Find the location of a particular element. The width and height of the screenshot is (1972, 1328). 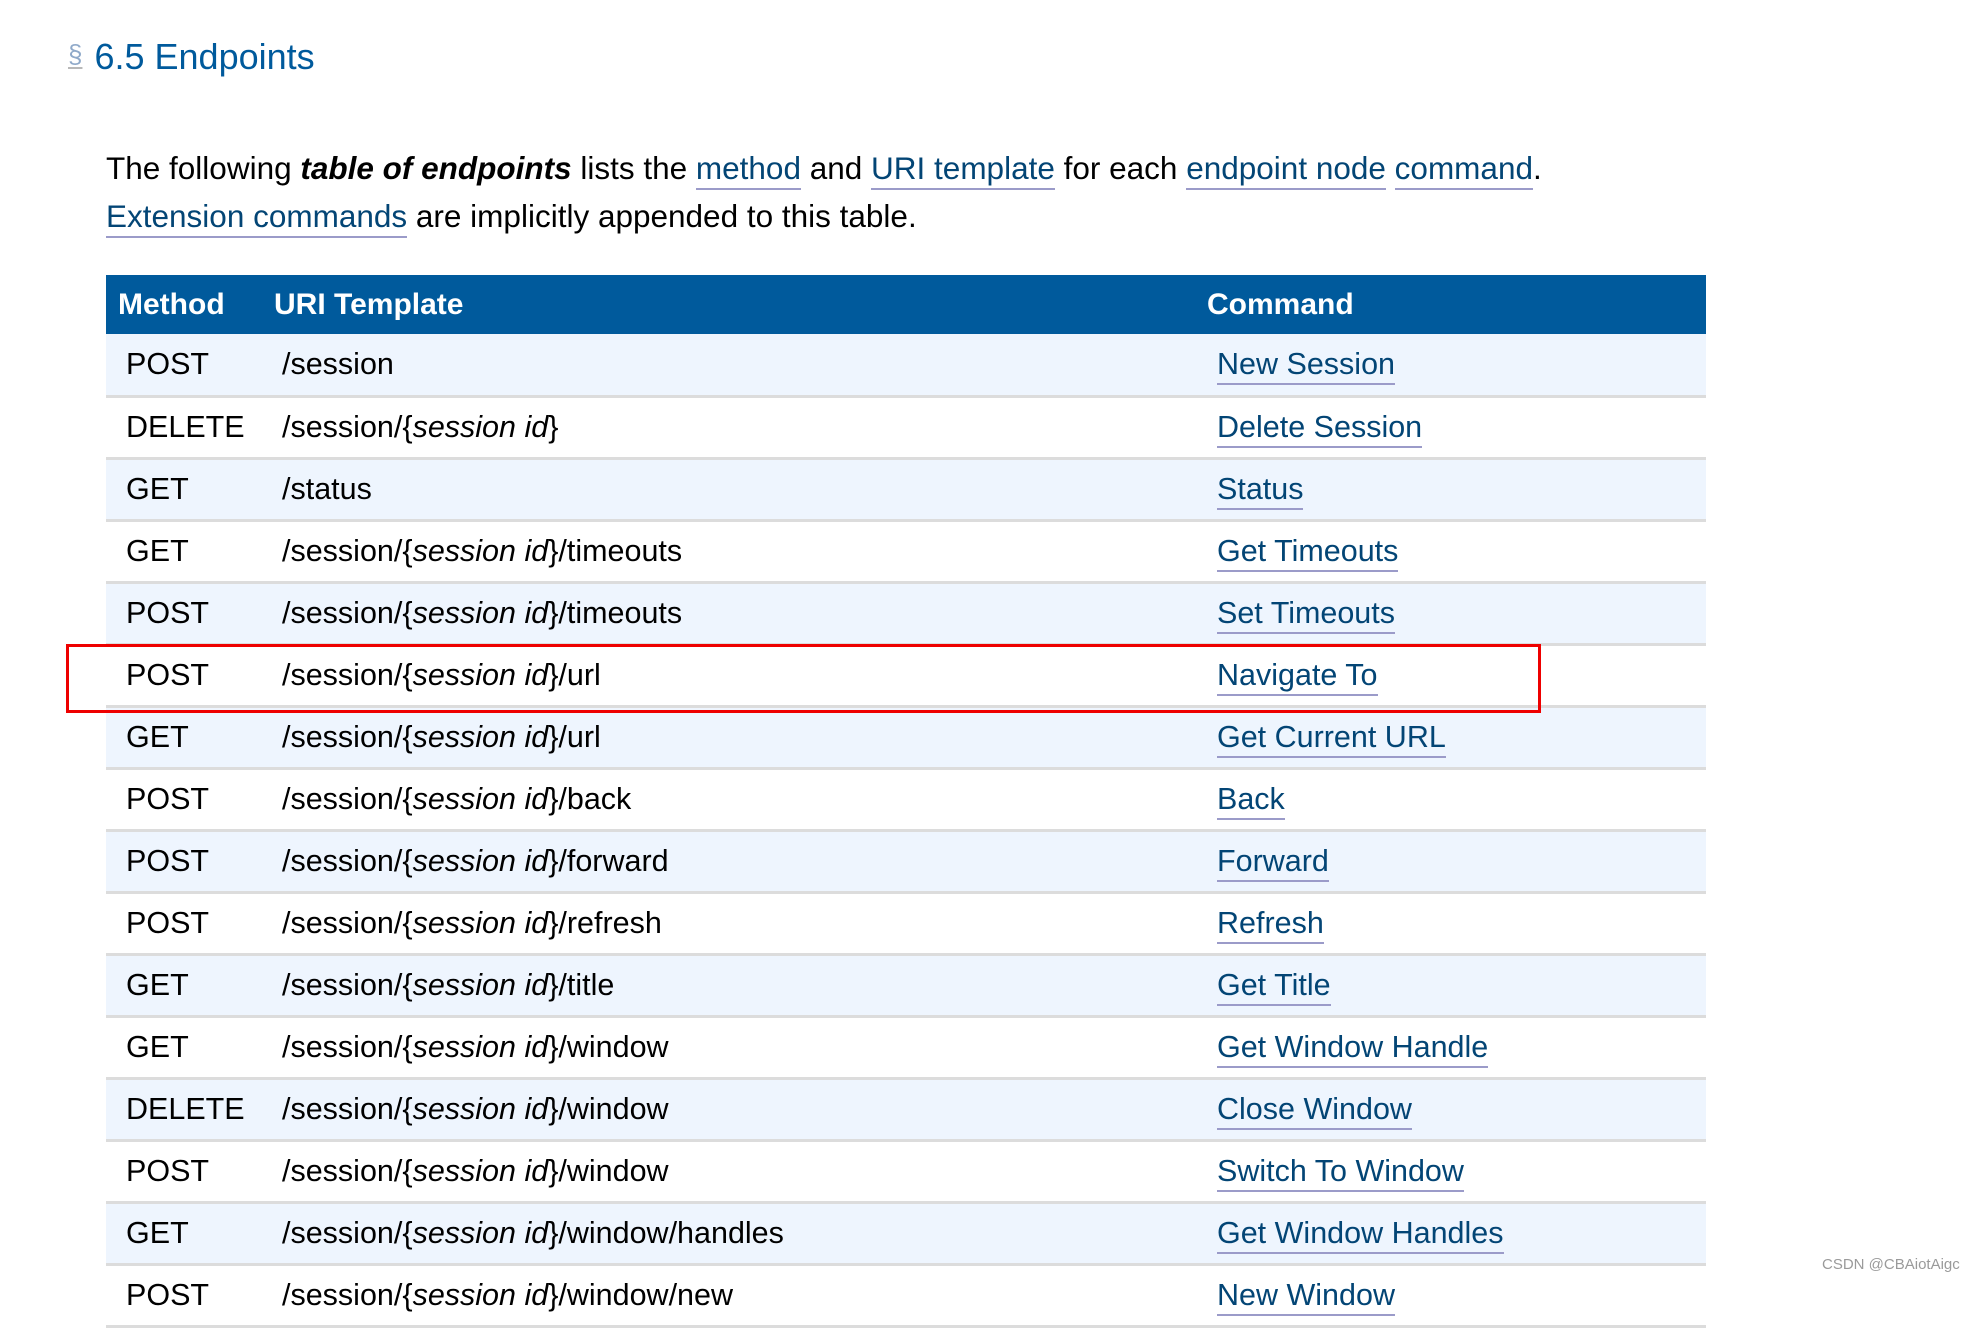

cell-uri-template: /session/{session id}/window/new is located at coordinates (730, 1296).